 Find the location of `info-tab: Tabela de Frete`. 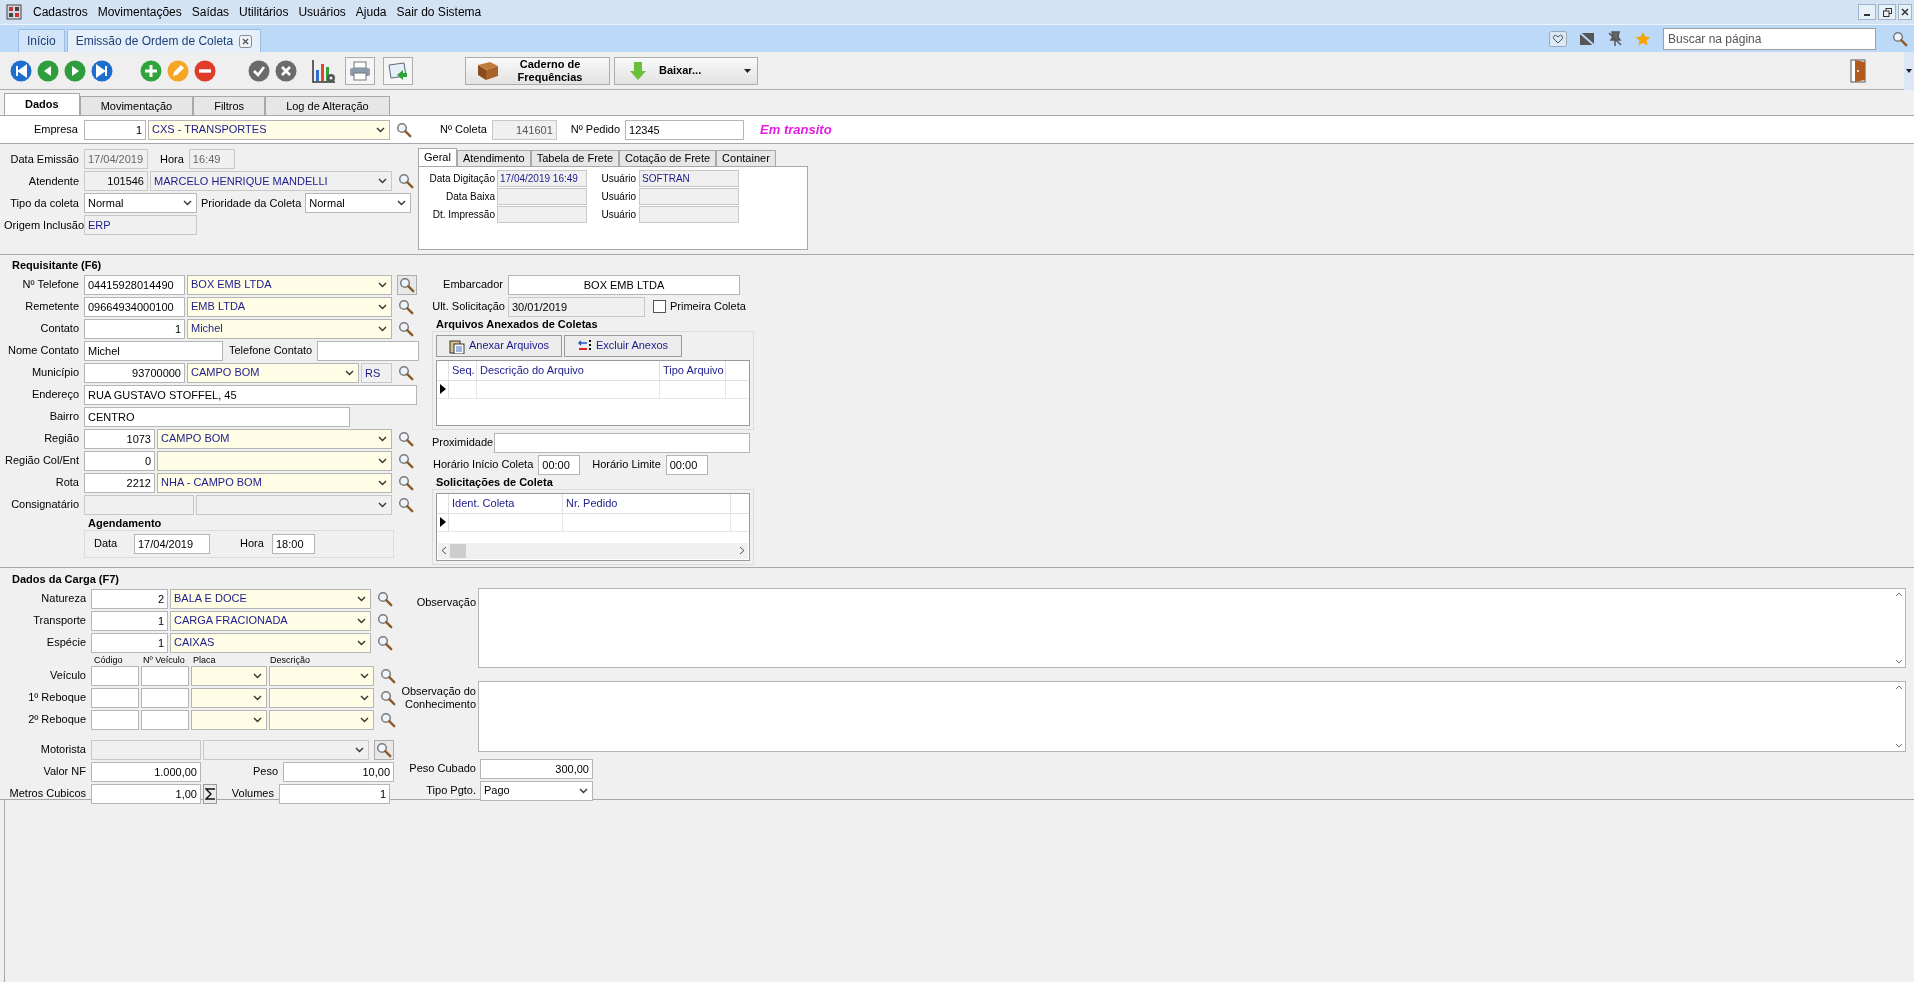

info-tab: Tabela de Frete is located at coordinates (575, 158).